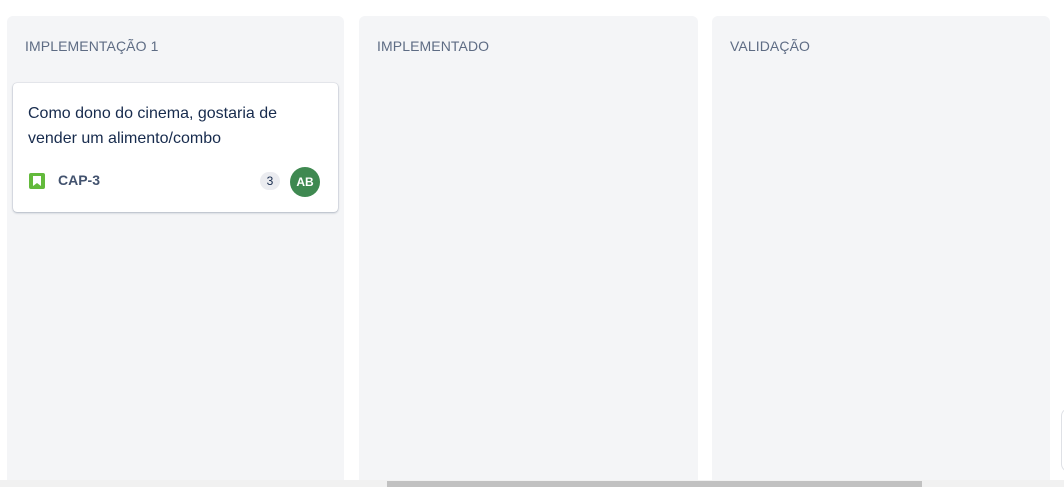  What do you see at coordinates (37, 181) in the screenshot?
I see `story-bookmark-icon` at bounding box center [37, 181].